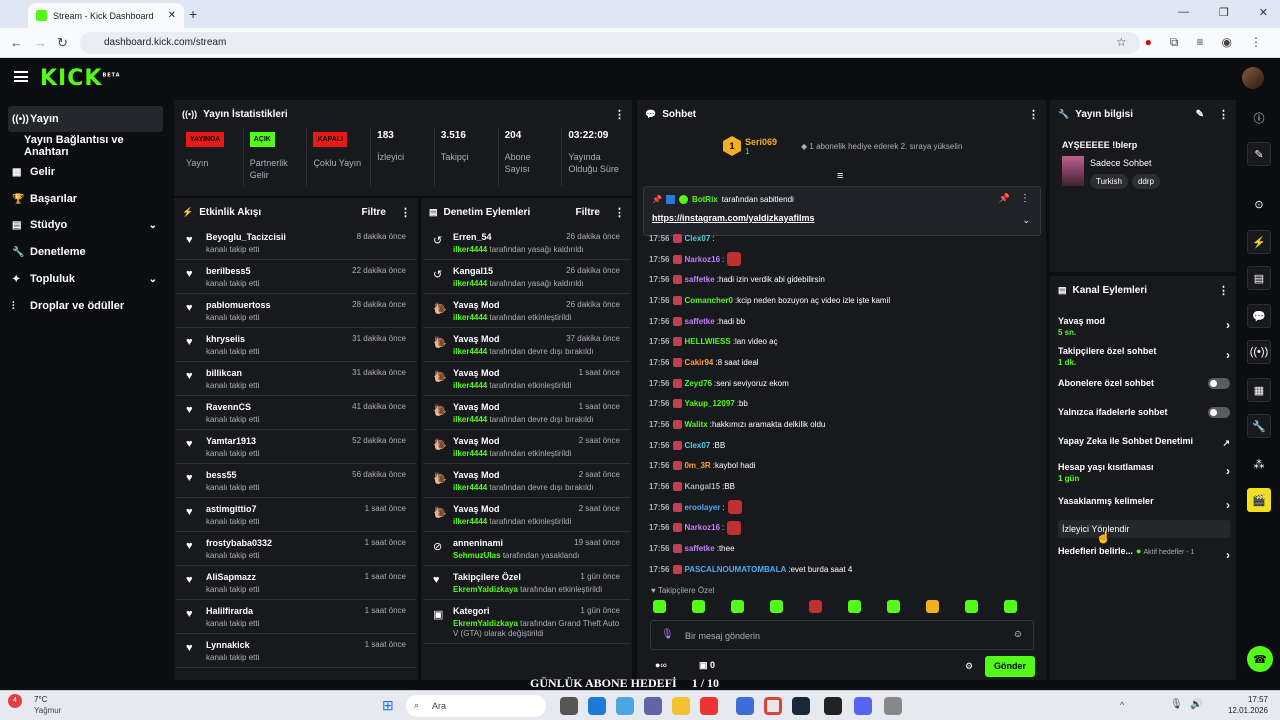 Image resolution: width=1280 pixels, height=720 pixels. I want to click on puzzle-icon: ⧉, so click(1174, 42).